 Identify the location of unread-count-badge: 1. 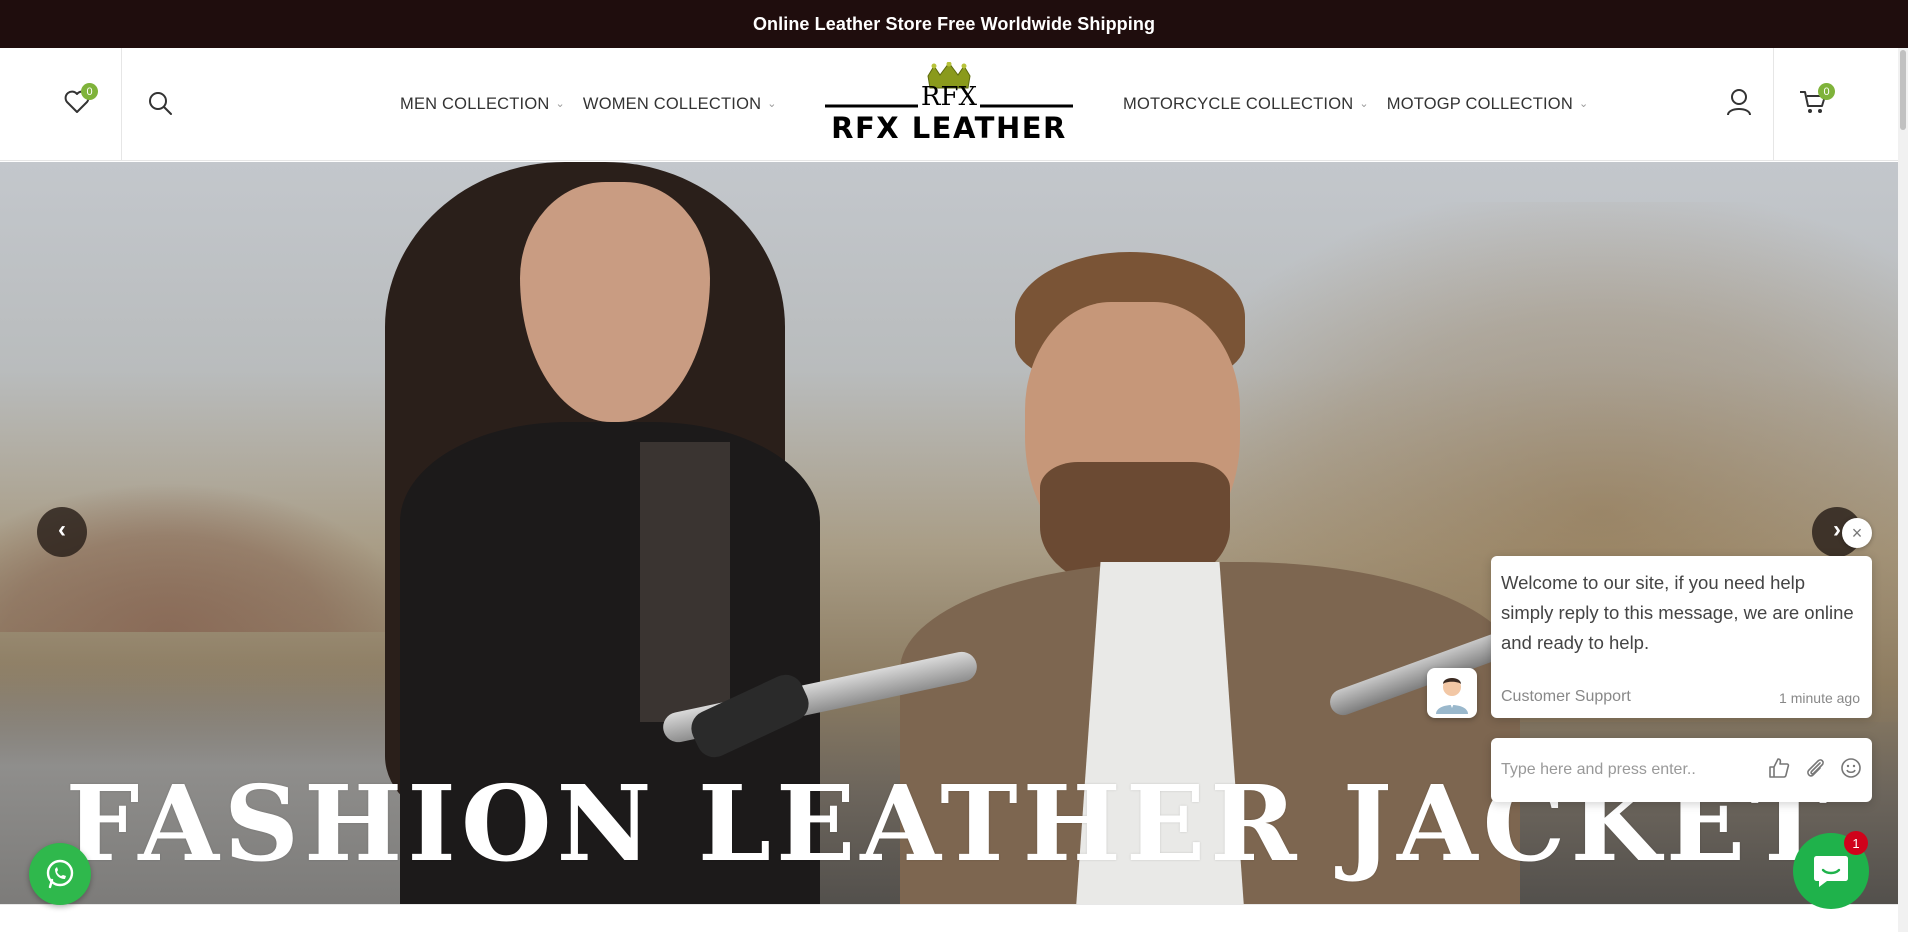
(1856, 843).